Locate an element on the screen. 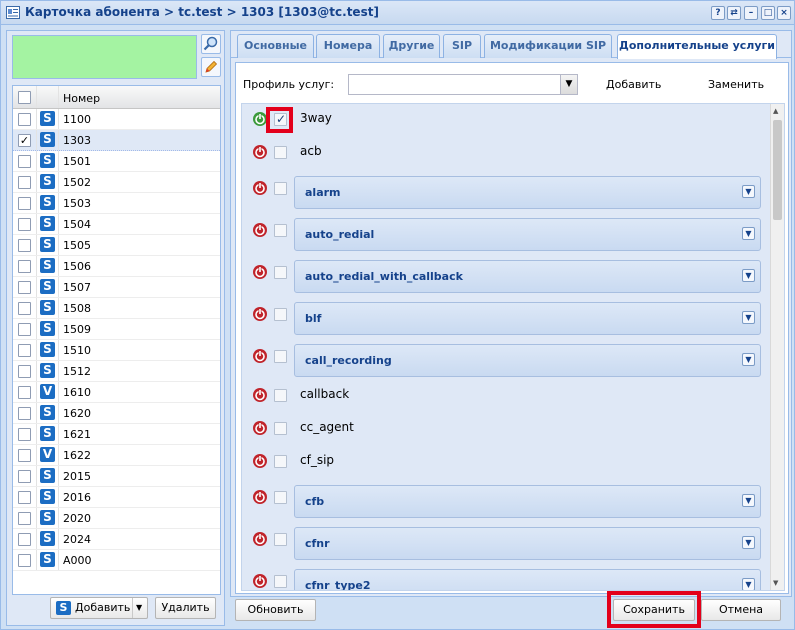 Image resolution: width=795 pixels, height=630 pixels. close-icon: × is located at coordinates (784, 13).